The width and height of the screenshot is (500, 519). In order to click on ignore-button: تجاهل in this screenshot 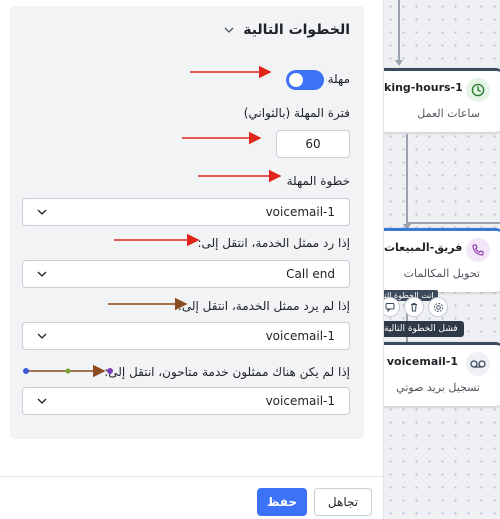, I will do `click(343, 502)`.